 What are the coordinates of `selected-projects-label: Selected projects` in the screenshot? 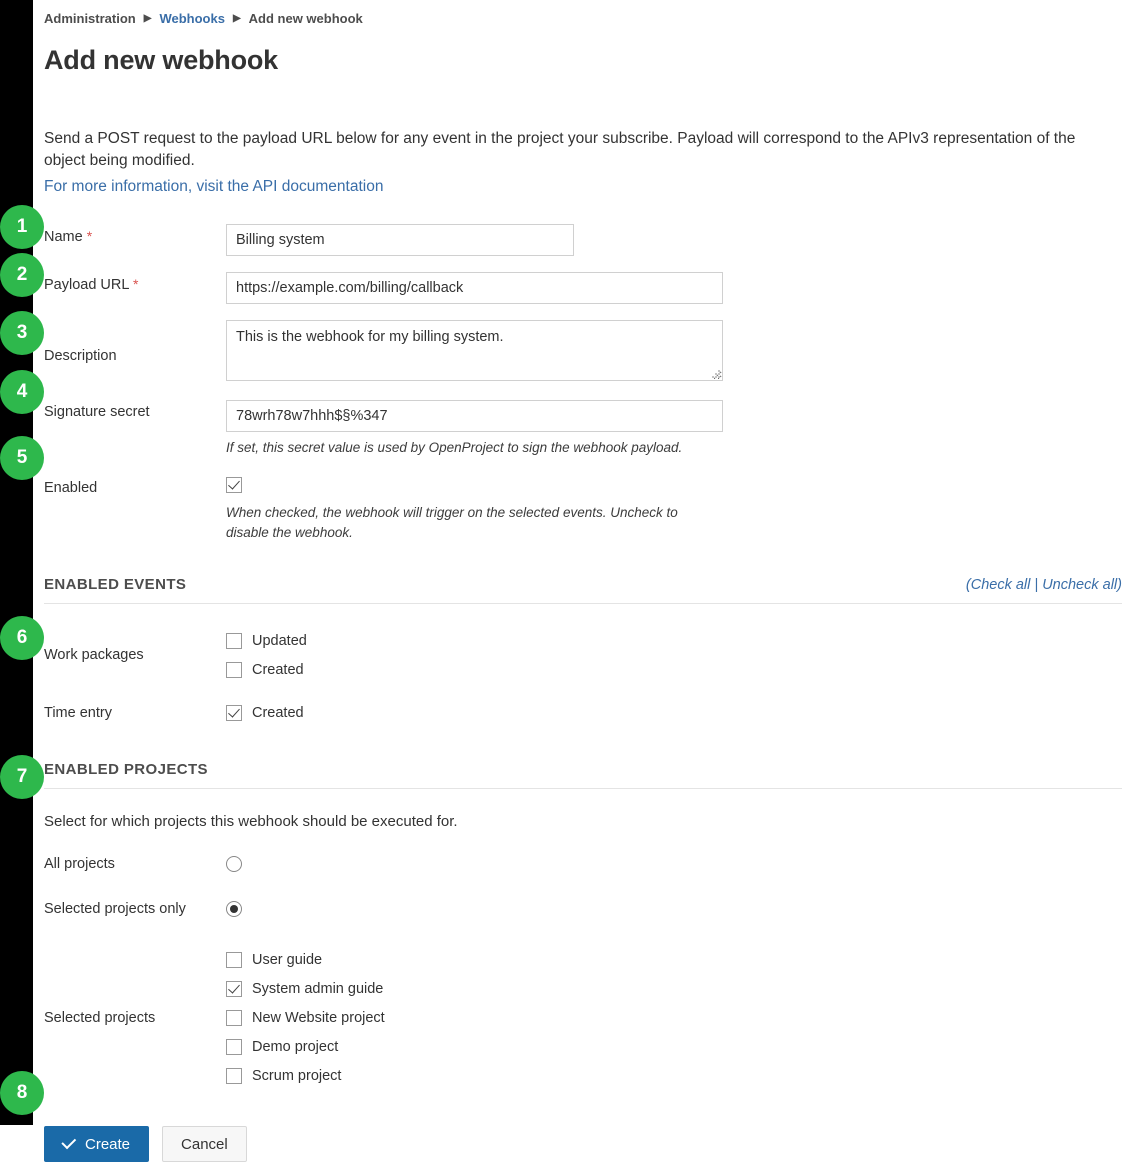 It's located at (100, 1017).